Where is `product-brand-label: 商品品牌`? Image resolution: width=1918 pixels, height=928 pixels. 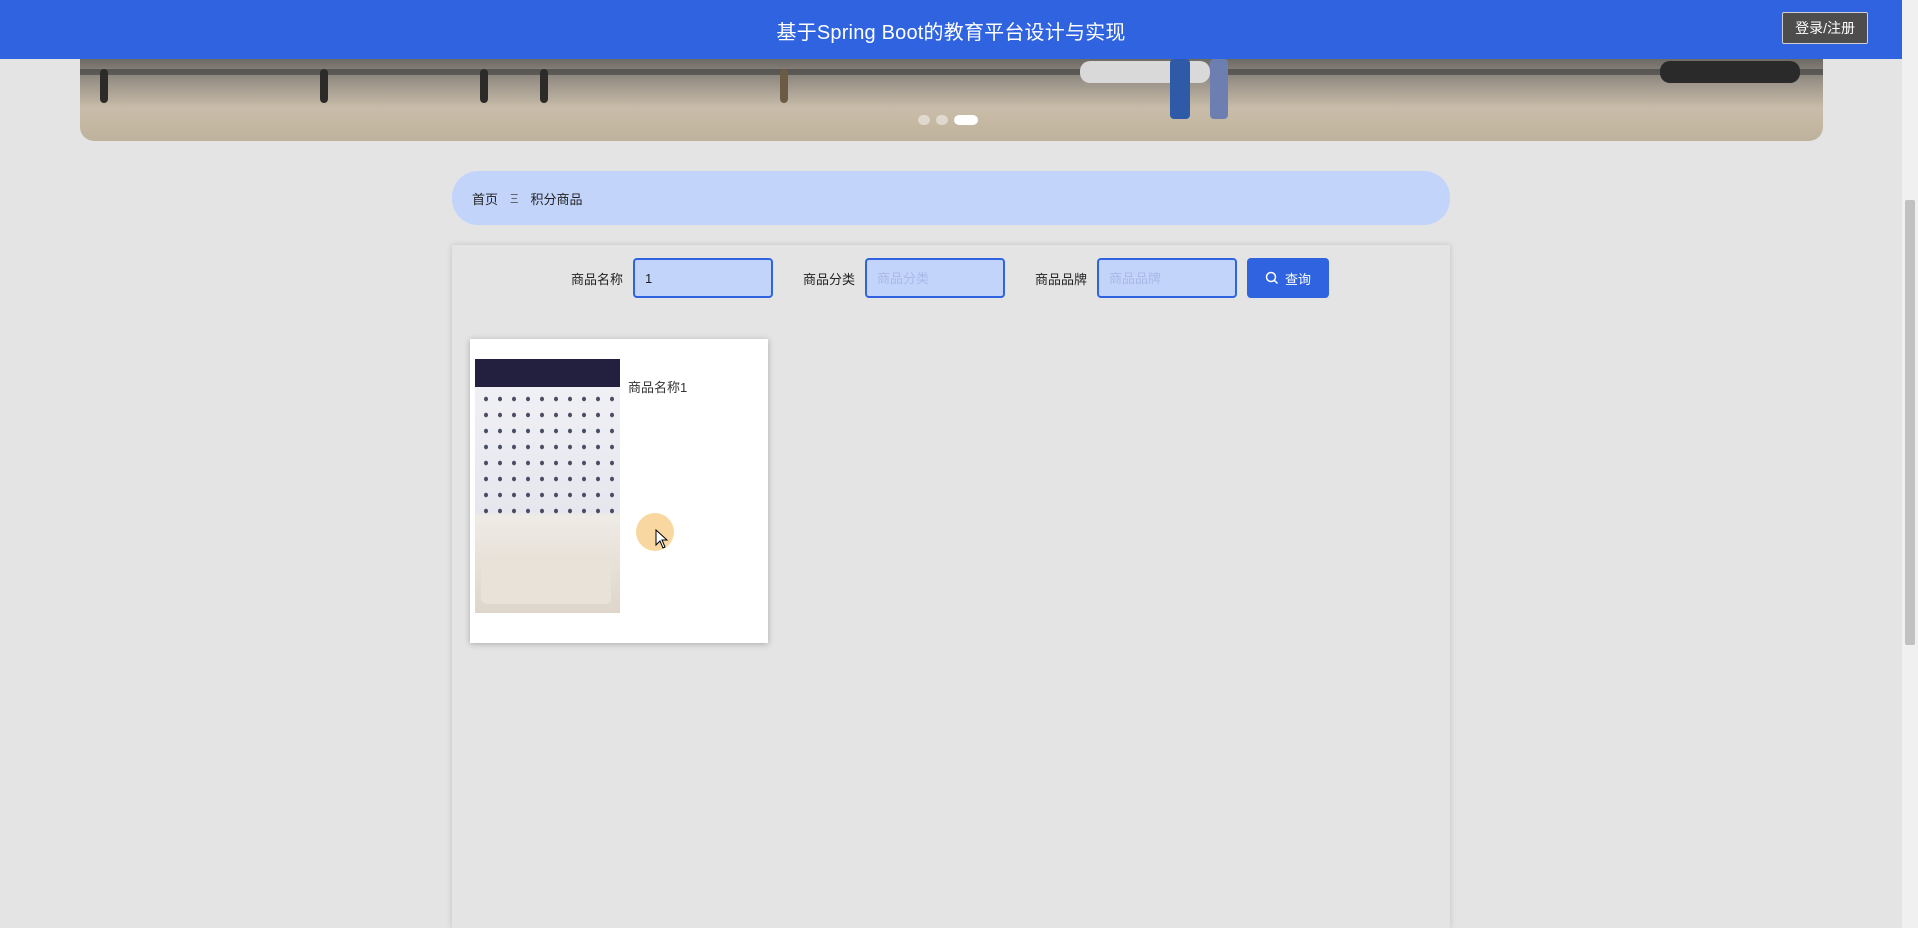 product-brand-label: 商品品牌 is located at coordinates (1061, 279).